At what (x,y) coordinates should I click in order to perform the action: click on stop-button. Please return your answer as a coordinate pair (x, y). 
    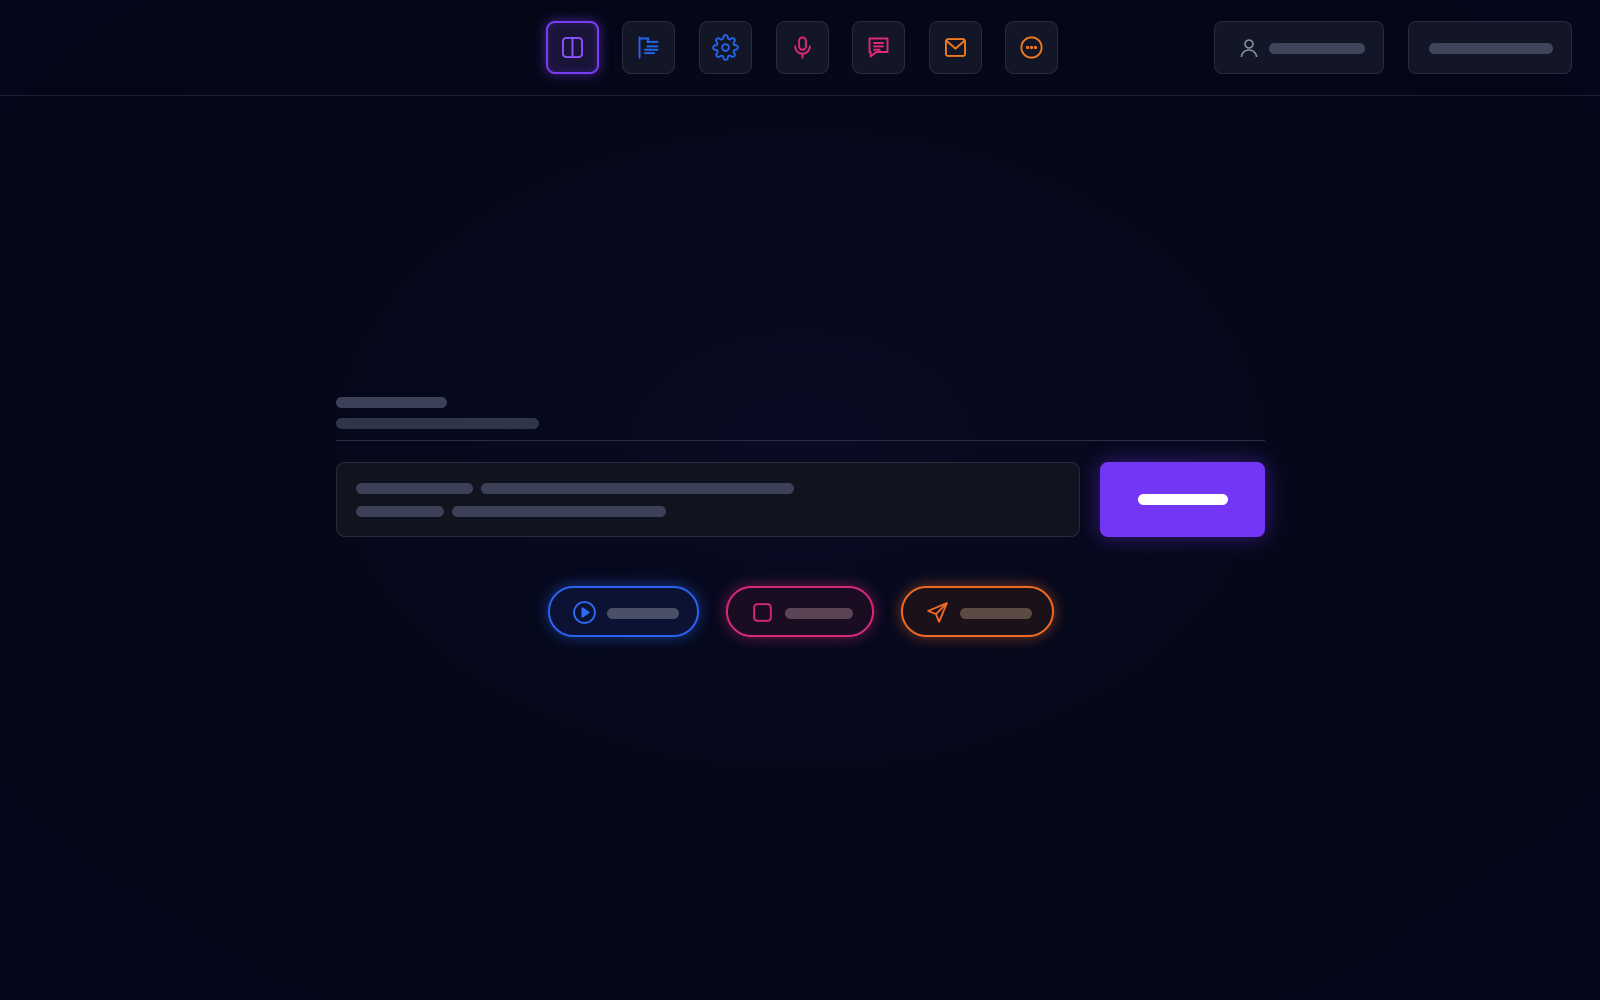
    Looking at the image, I should click on (800, 611).